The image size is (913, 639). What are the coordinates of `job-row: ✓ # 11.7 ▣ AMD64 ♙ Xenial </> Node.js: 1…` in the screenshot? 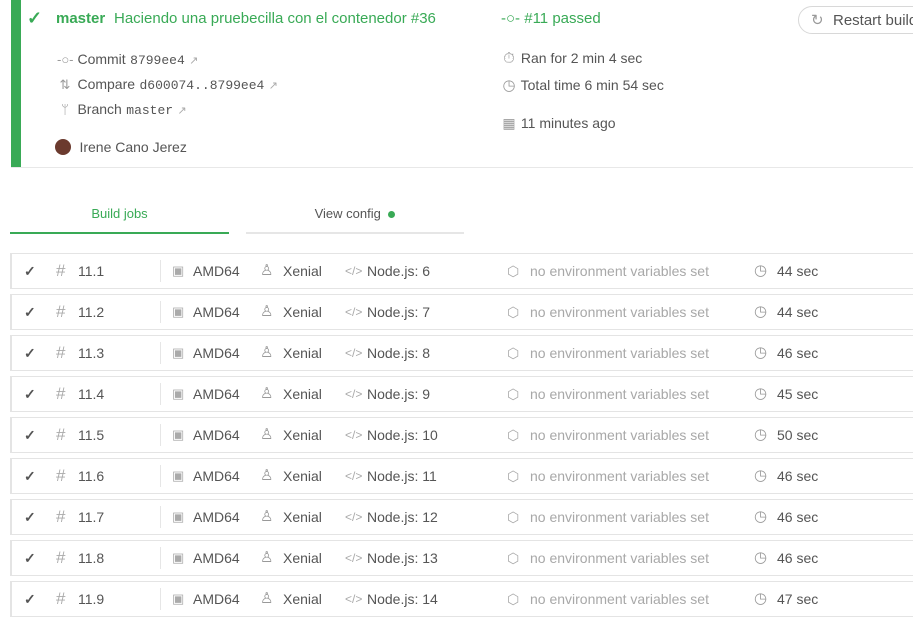 It's located at (461, 517).